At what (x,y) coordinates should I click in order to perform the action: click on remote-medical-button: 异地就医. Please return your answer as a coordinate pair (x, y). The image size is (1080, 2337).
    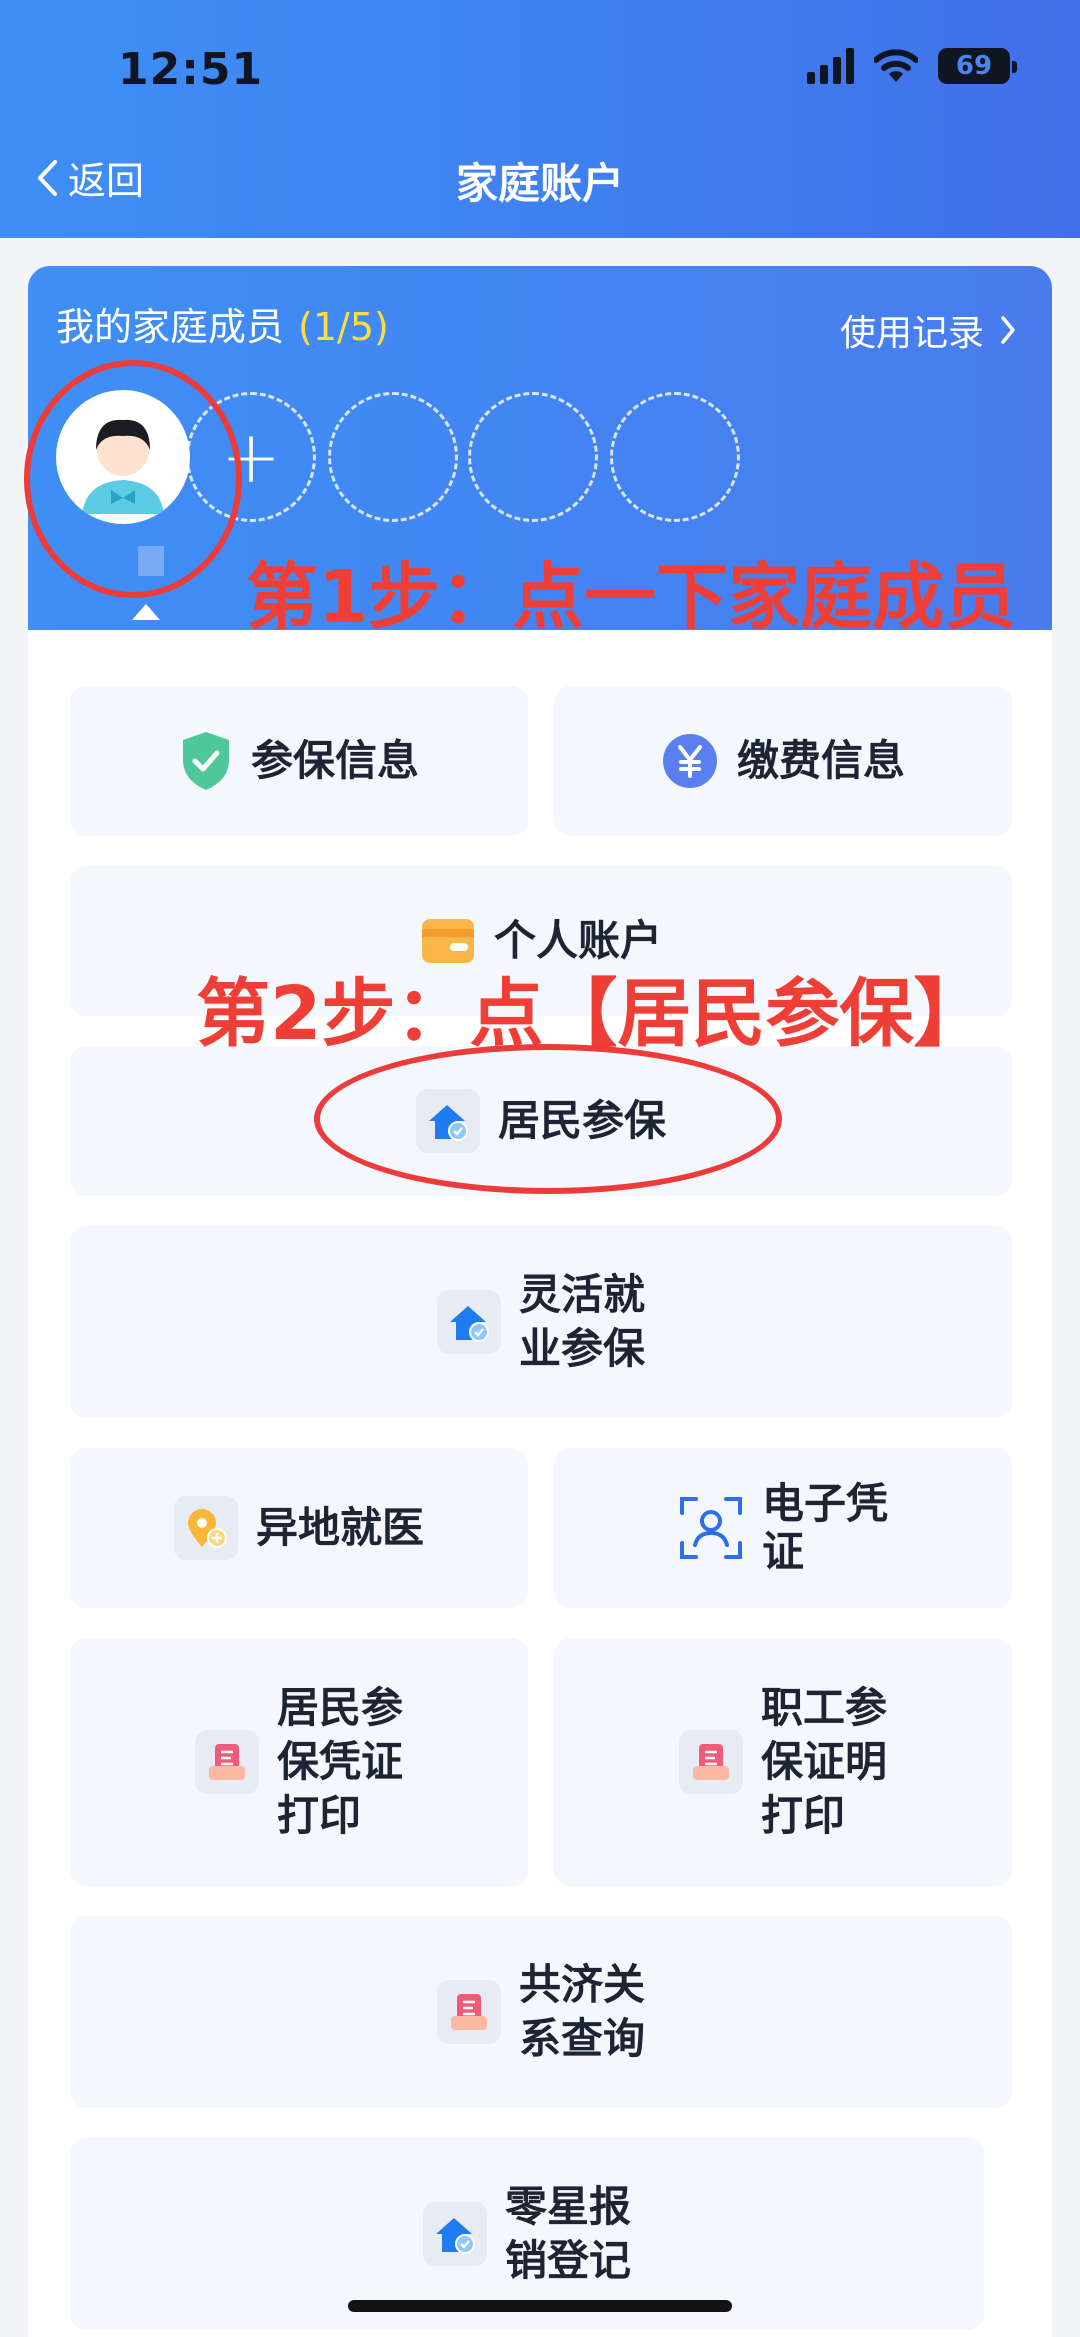
    Looking at the image, I should click on (299, 1528).